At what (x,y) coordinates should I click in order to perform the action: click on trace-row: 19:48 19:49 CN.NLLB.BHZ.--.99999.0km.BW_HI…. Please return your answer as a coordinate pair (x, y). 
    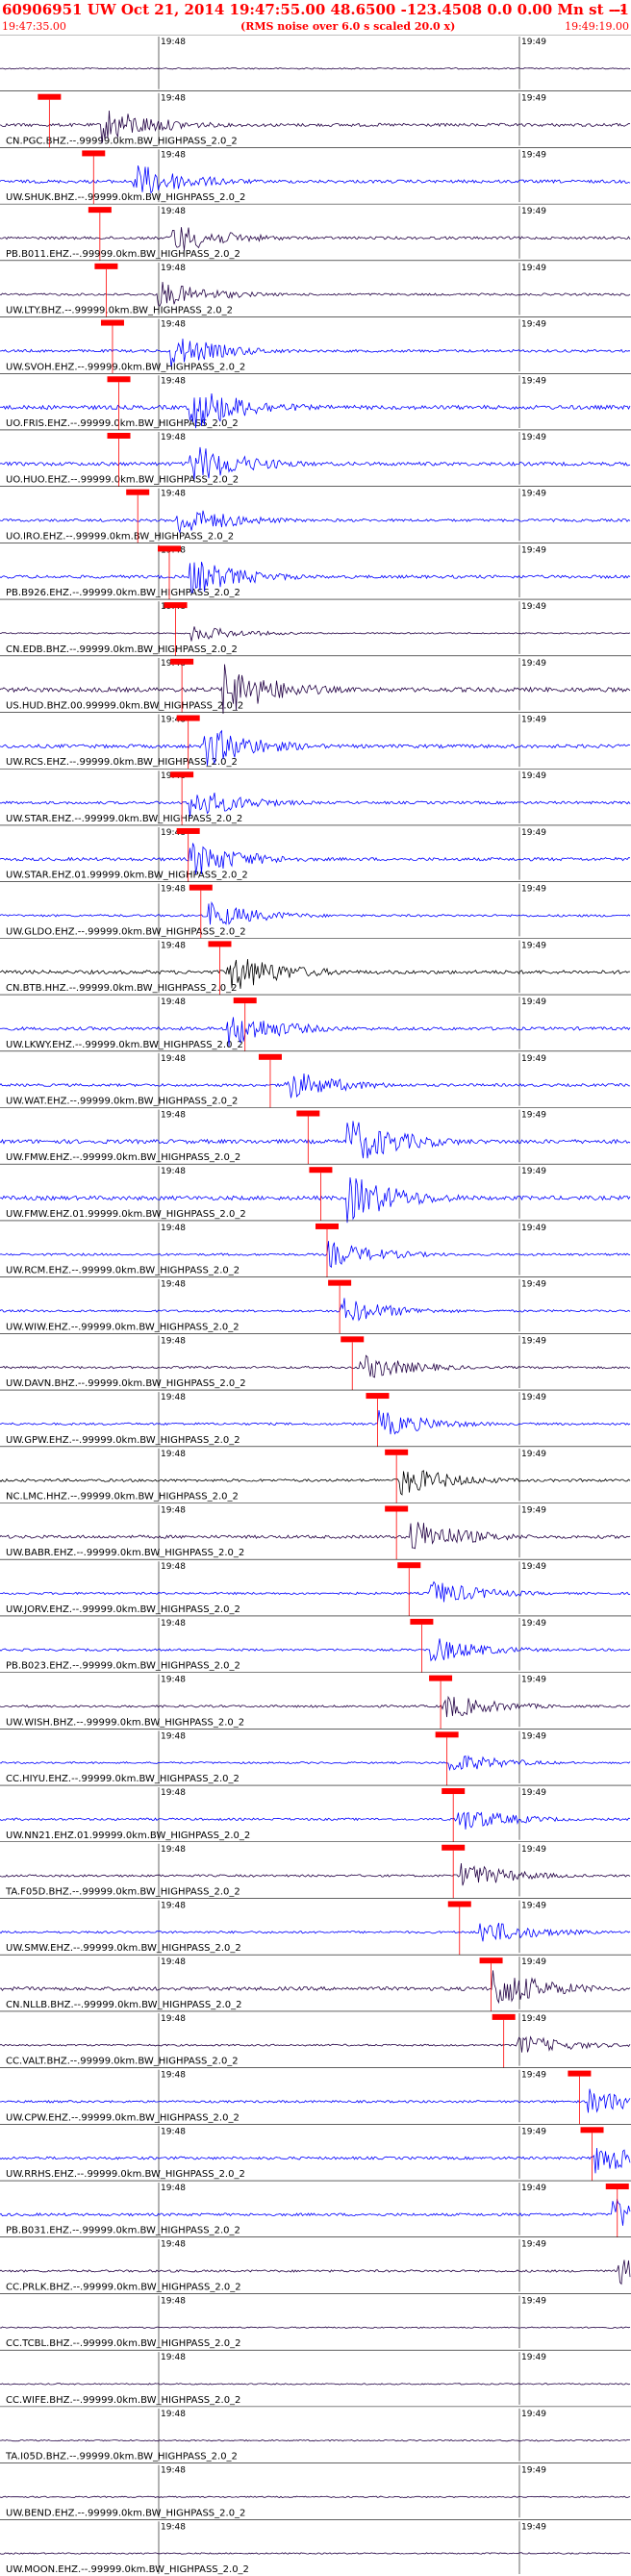
    Looking at the image, I should click on (315, 1982).